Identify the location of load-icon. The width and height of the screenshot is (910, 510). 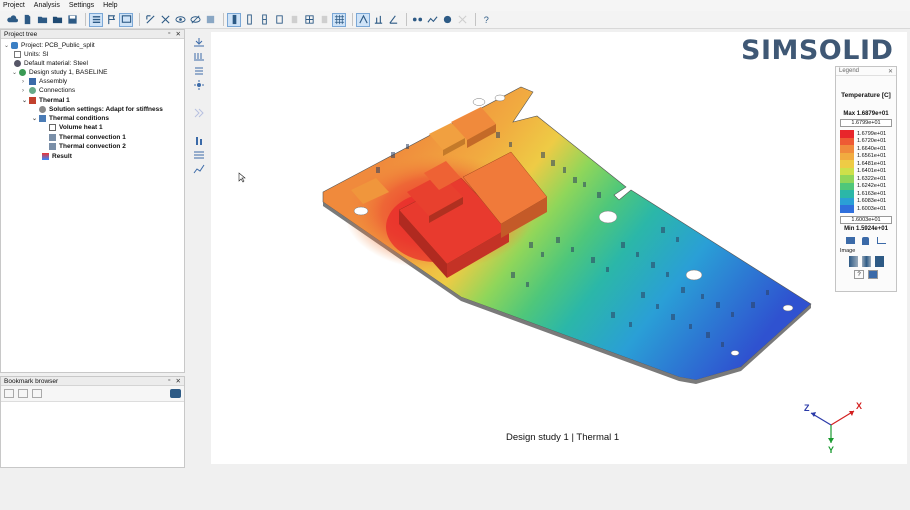
(198, 42).